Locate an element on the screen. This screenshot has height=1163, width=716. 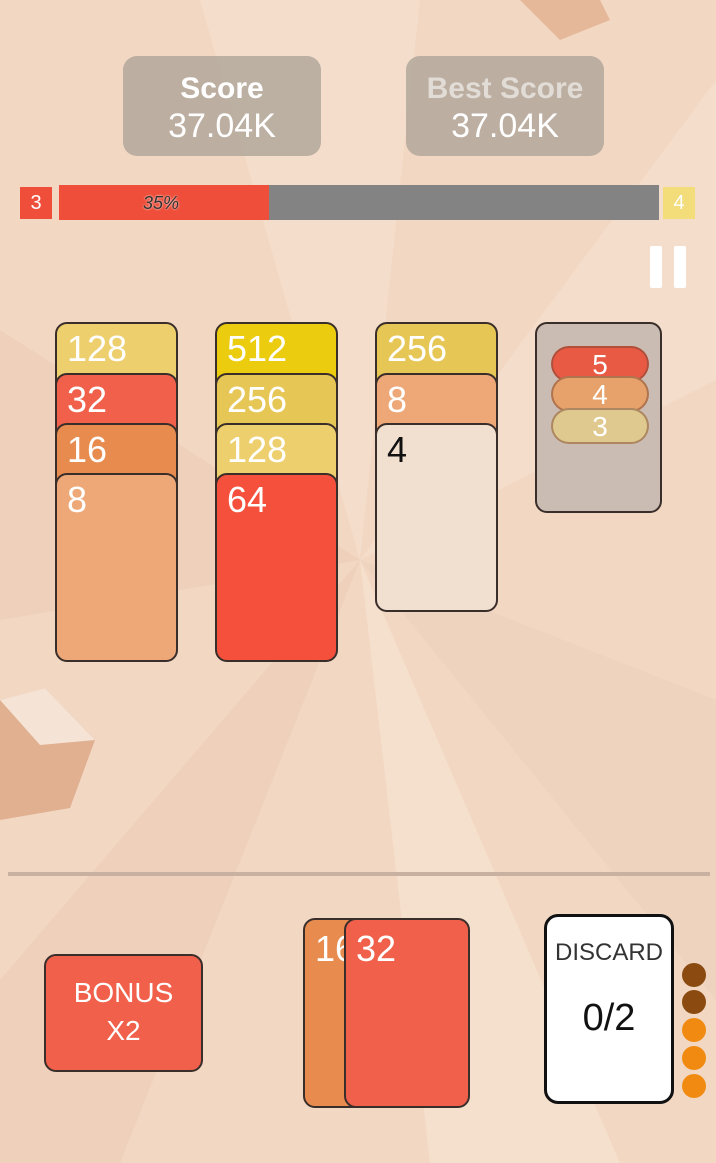
bonus-label: BONUS is located at coordinates (123, 992).